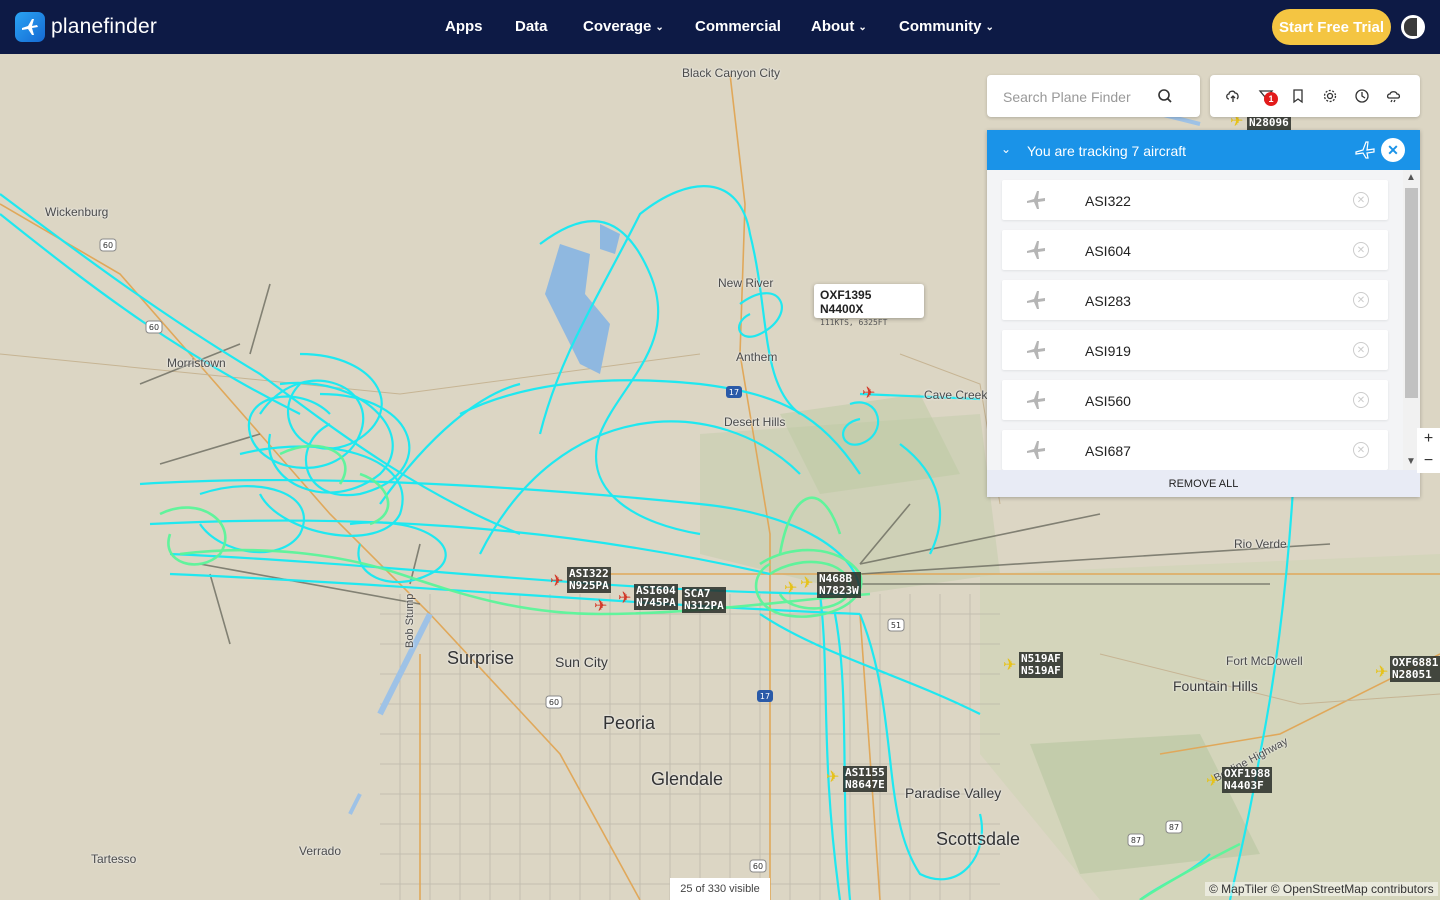  I want to click on history-icon, so click(1362, 96).